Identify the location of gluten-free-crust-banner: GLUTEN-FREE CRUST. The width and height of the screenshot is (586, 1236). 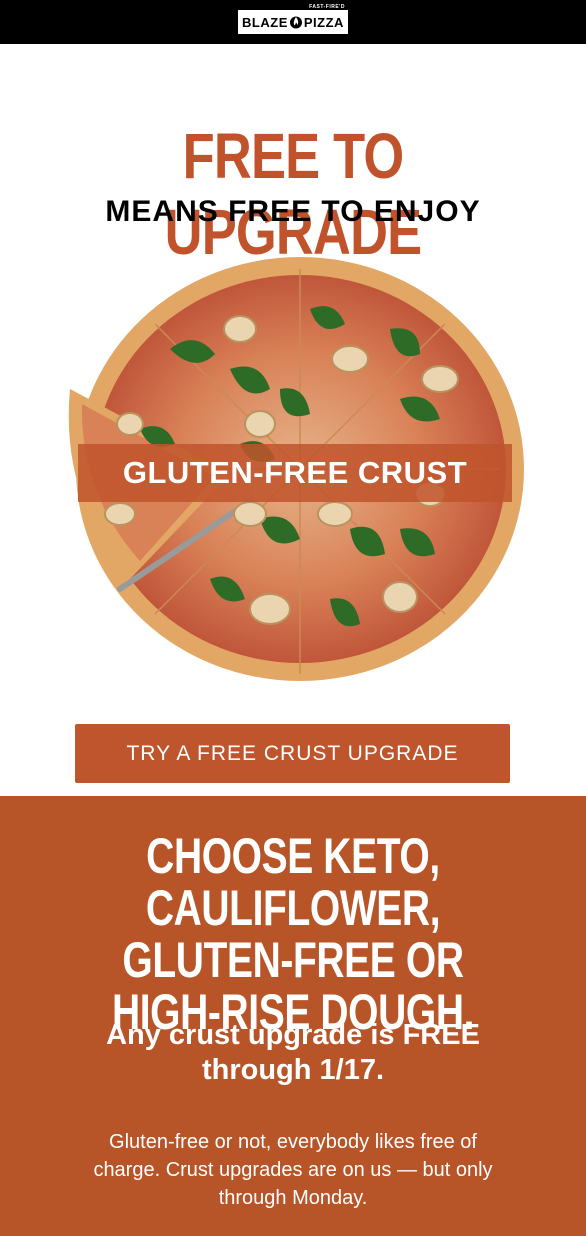
(295, 473).